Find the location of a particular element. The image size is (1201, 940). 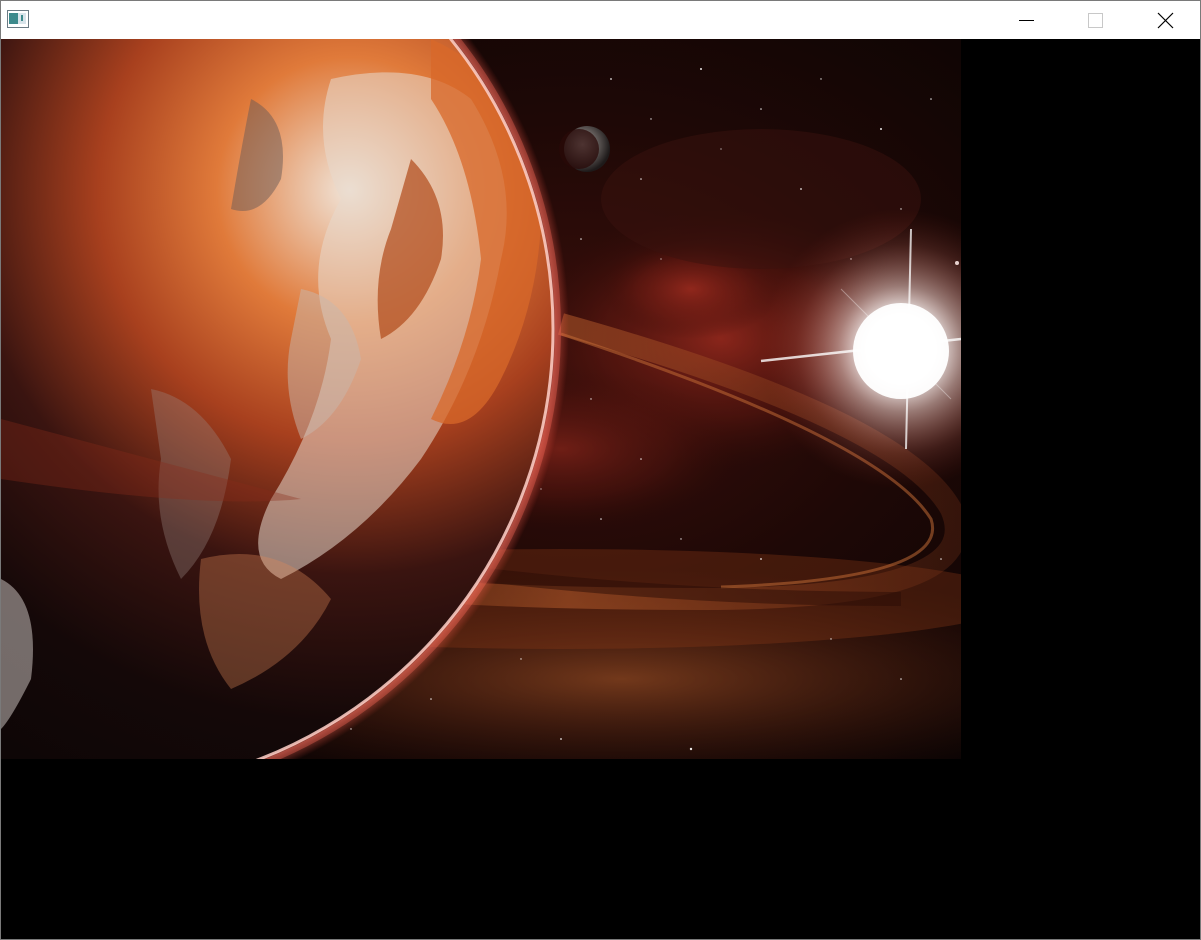

title-bar is located at coordinates (600, 20).